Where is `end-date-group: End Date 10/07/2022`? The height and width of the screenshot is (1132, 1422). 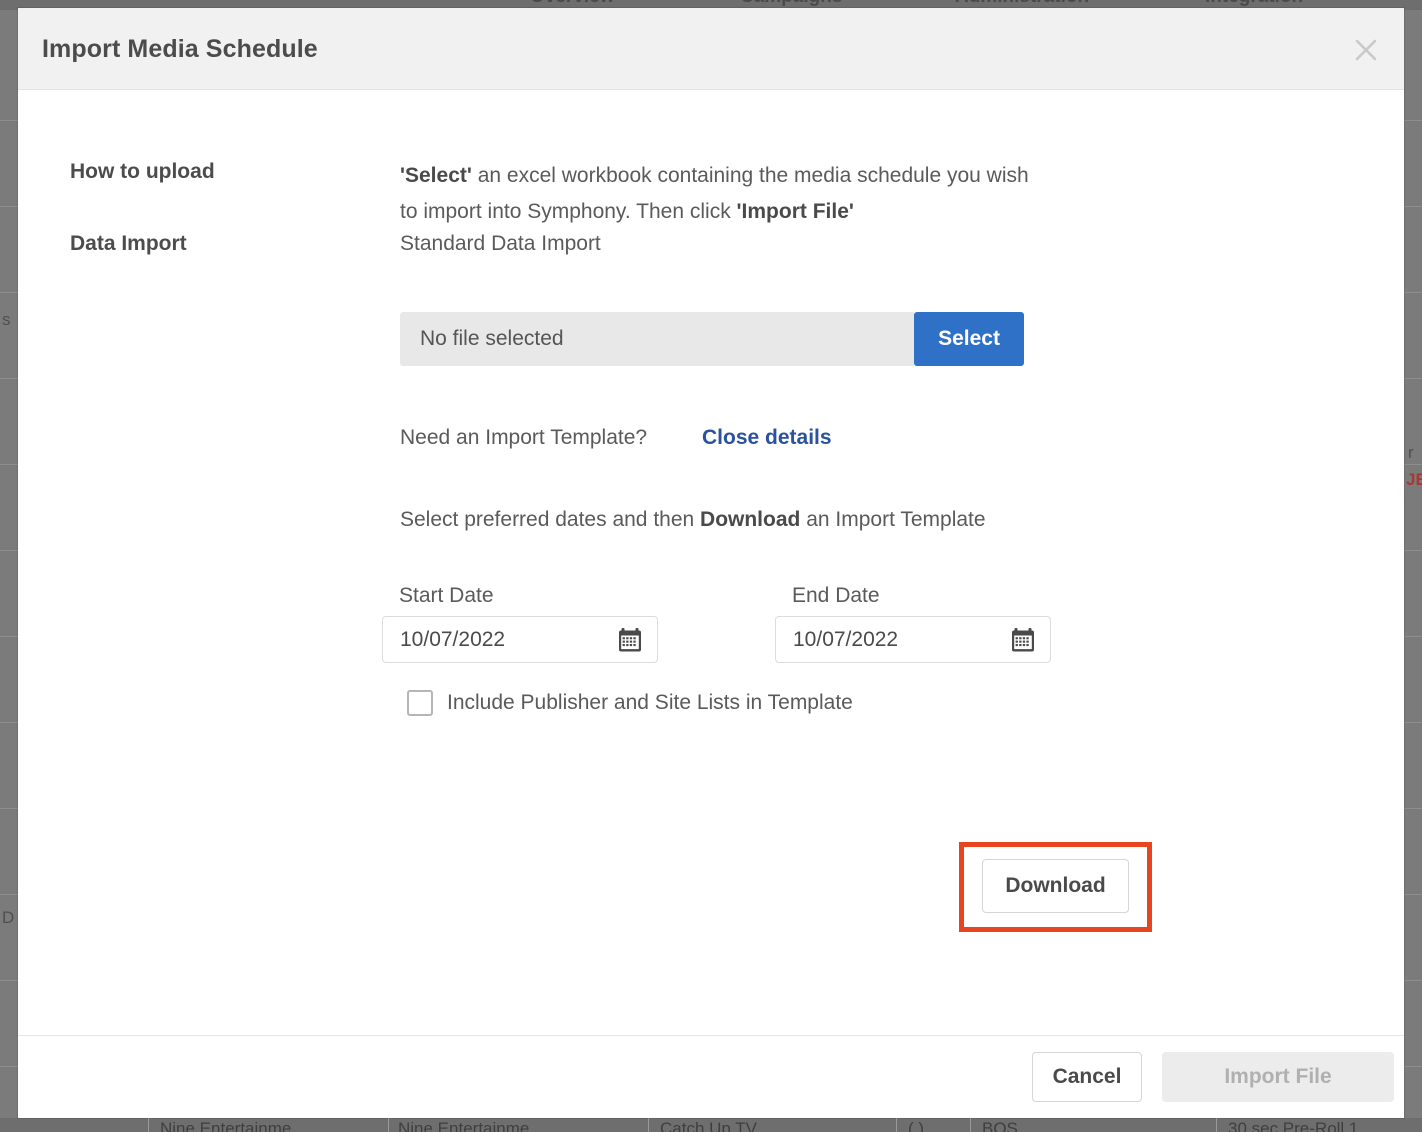
end-date-group: End Date 10/07/2022 is located at coordinates (913, 623).